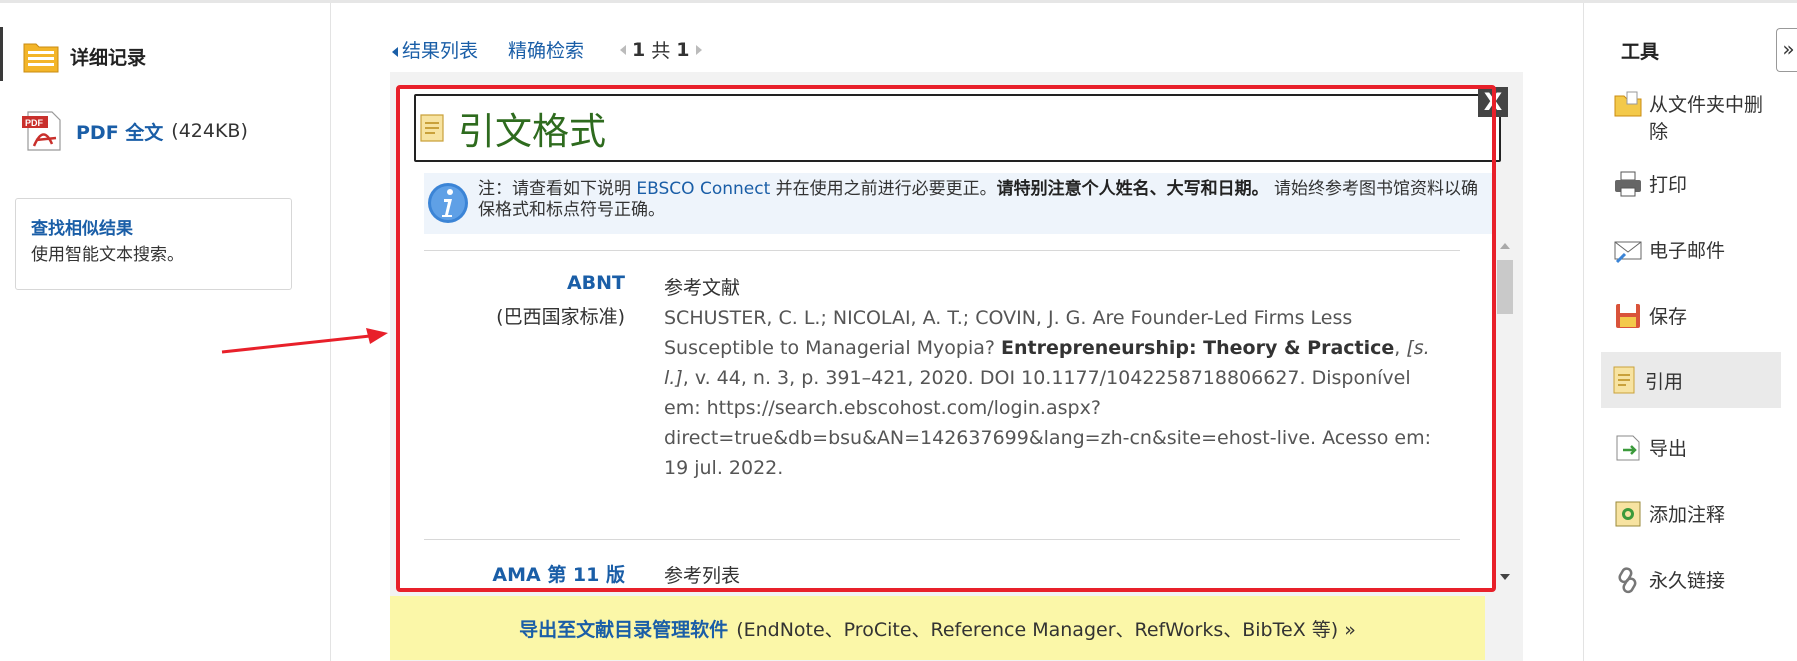 The height and width of the screenshot is (661, 1797). What do you see at coordinates (532, 131) in the screenshot?
I see `citation-title: 引文格式` at bounding box center [532, 131].